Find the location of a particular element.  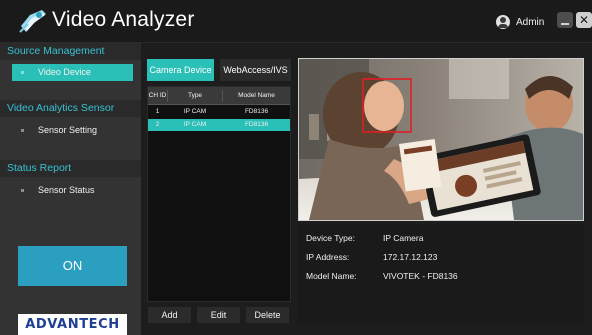

title-bar: Video Analyzer Admin ✕ is located at coordinates (296, 21).